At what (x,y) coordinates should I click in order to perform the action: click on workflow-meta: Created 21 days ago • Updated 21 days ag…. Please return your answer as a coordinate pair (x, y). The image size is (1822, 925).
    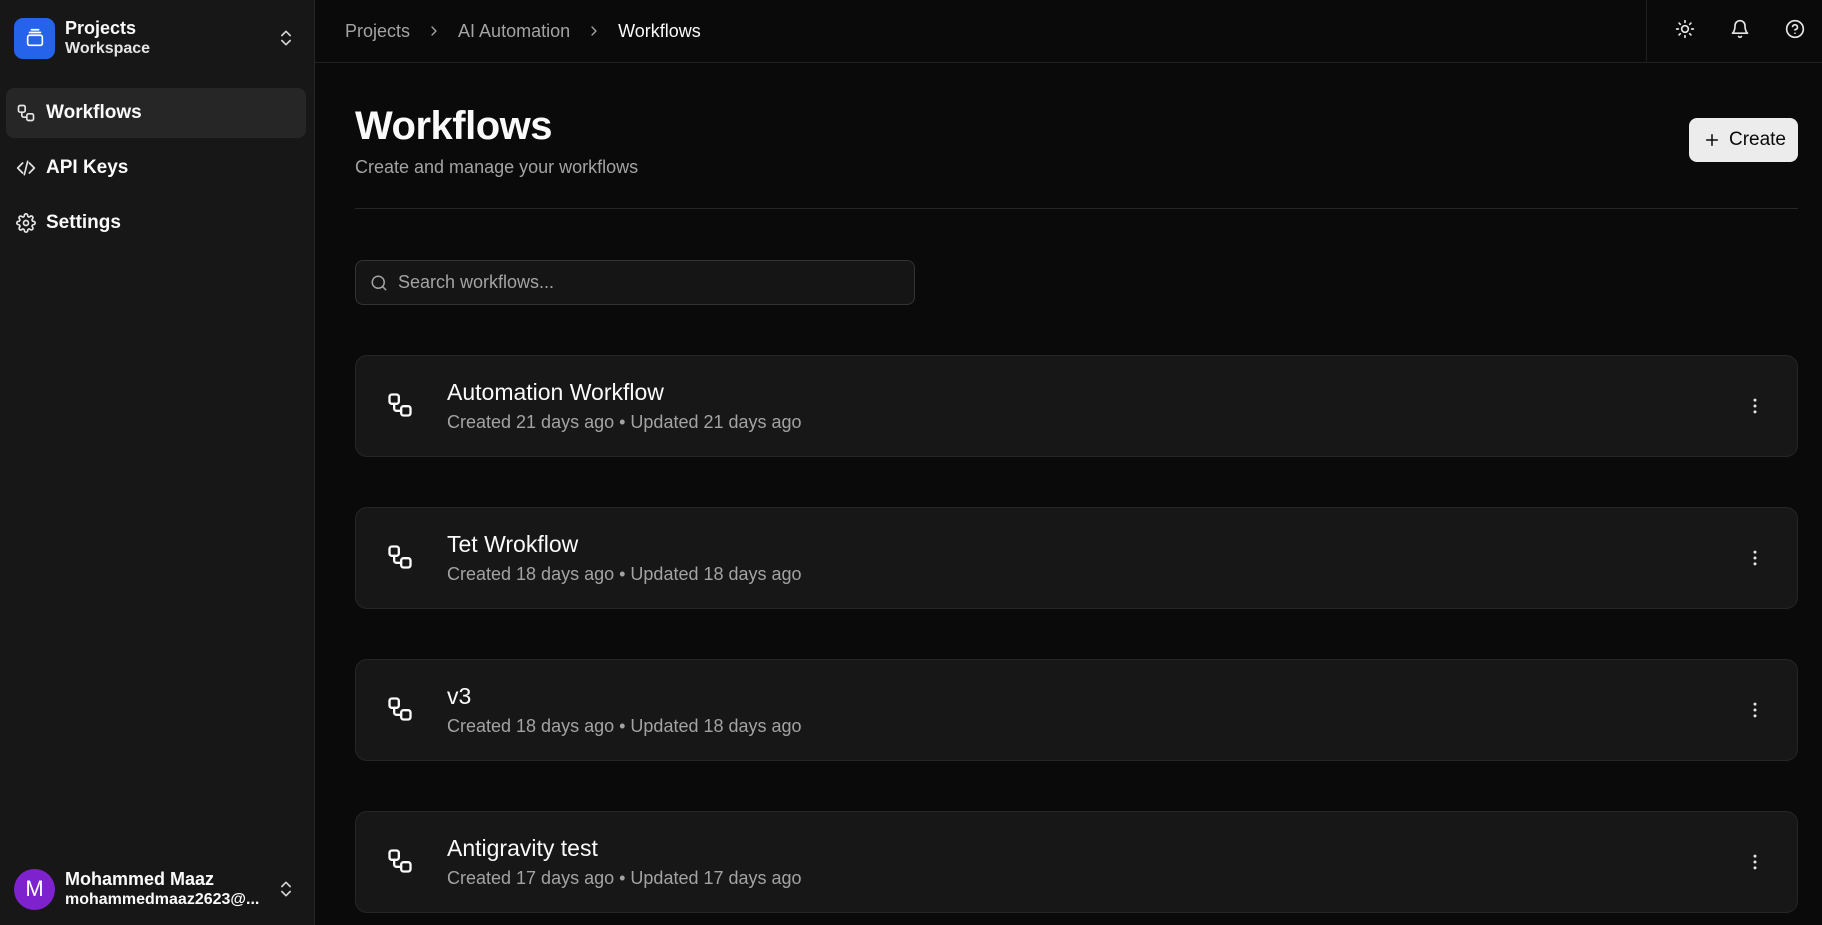
    Looking at the image, I should click on (624, 422).